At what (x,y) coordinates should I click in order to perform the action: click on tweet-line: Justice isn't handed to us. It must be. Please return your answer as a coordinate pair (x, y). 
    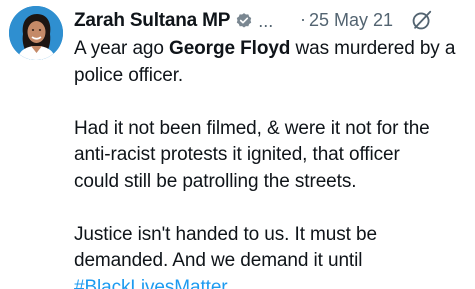
    Looking at the image, I should click on (225, 234).